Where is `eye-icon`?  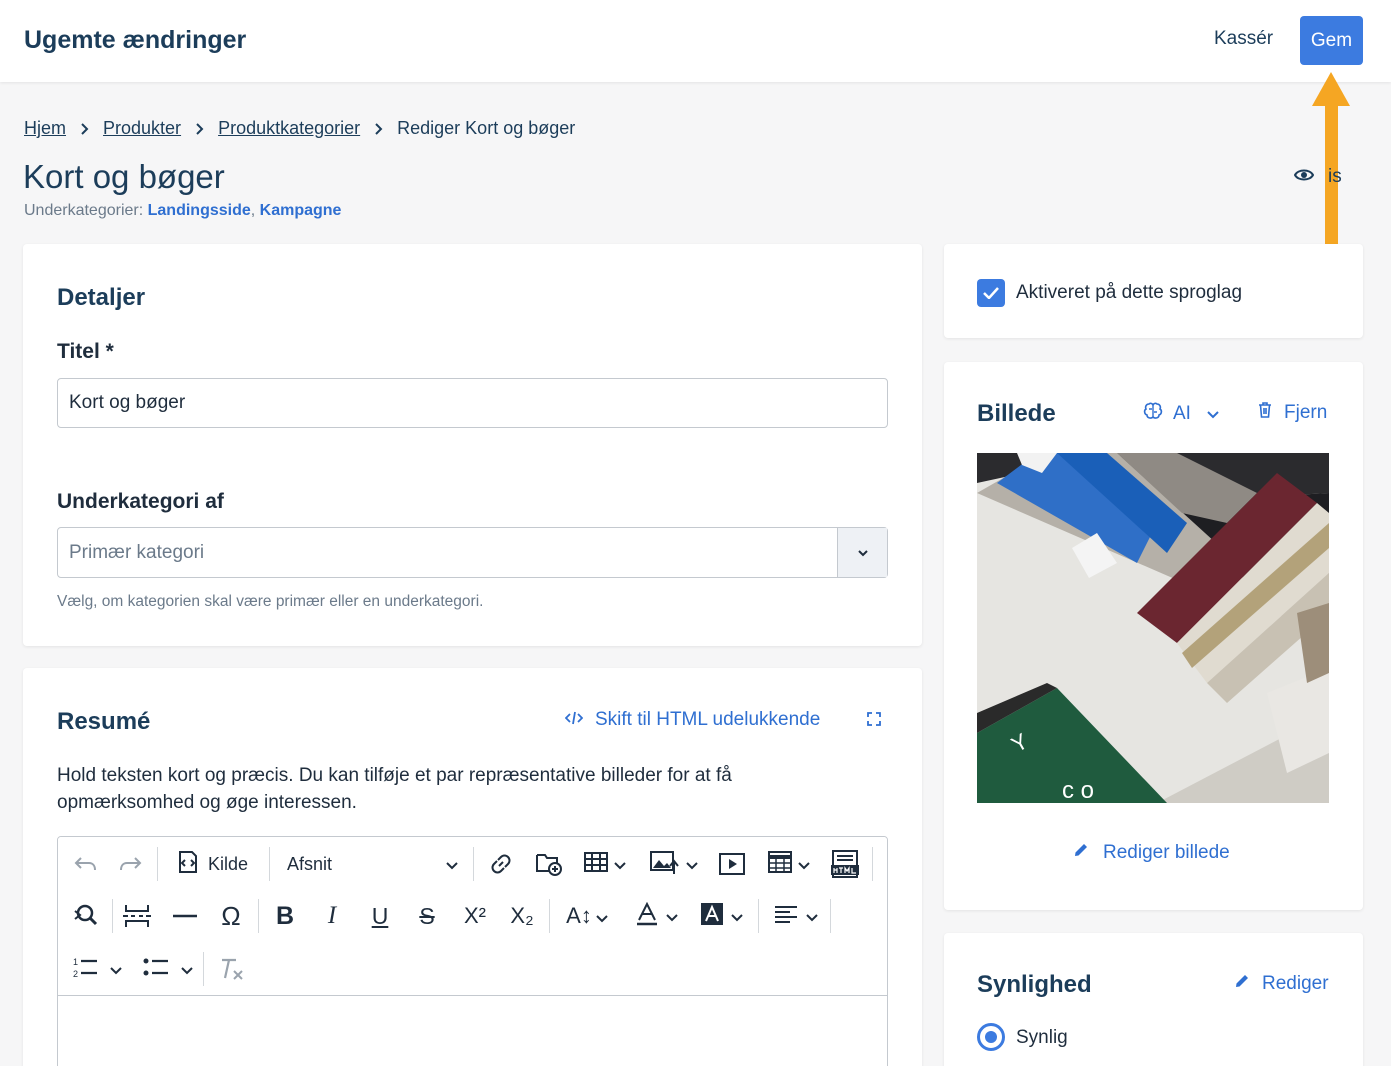
eye-icon is located at coordinates (1304, 177).